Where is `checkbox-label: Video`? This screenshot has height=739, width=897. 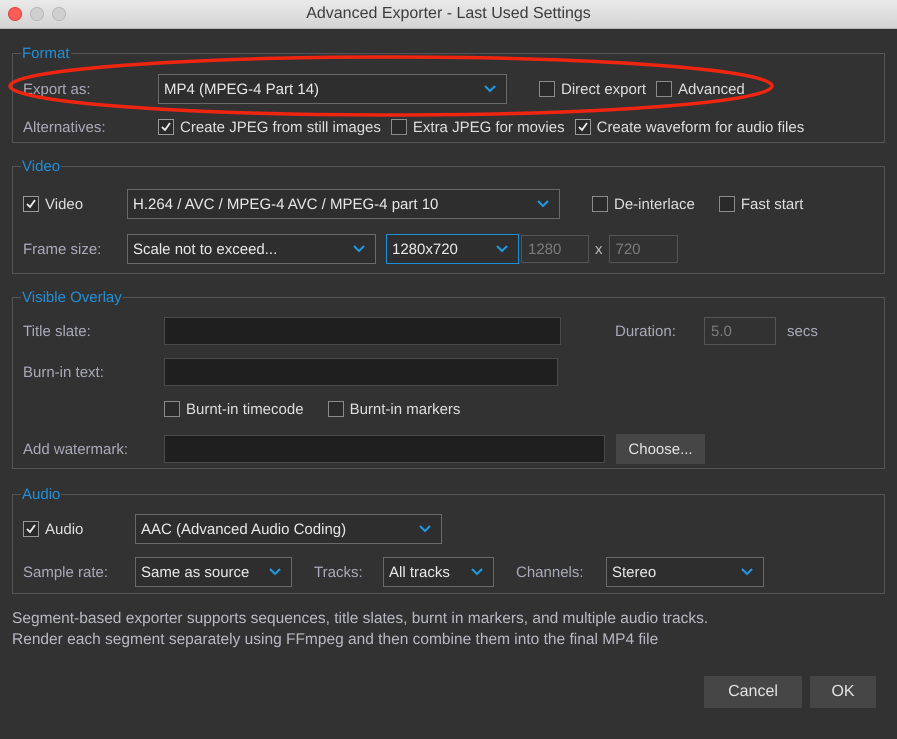
checkbox-label: Video is located at coordinates (64, 204).